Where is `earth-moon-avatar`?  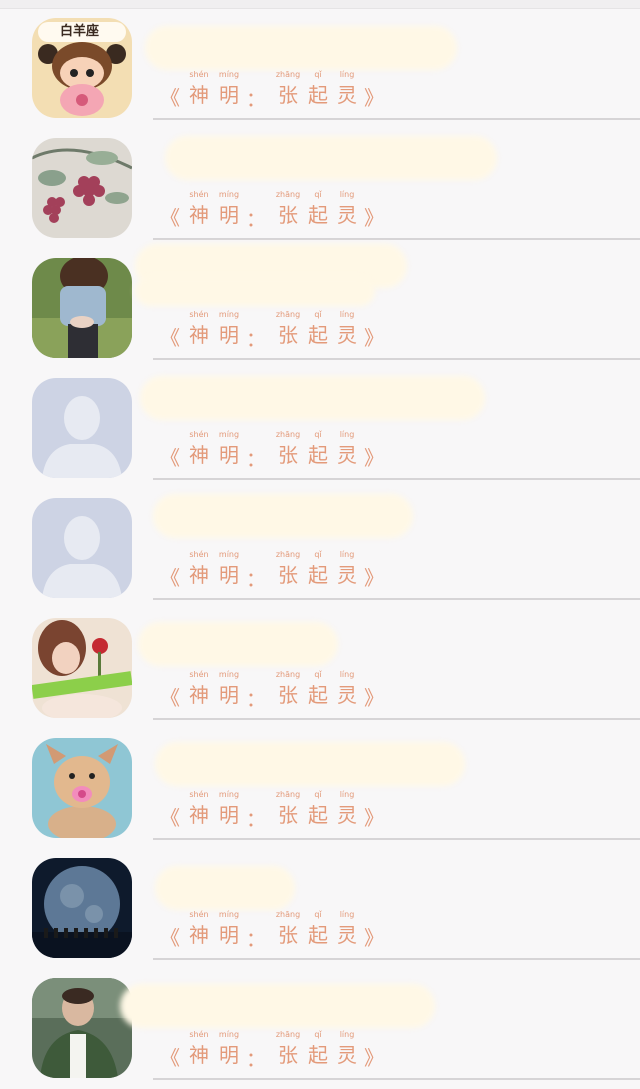
earth-moon-avatar is located at coordinates (82, 908).